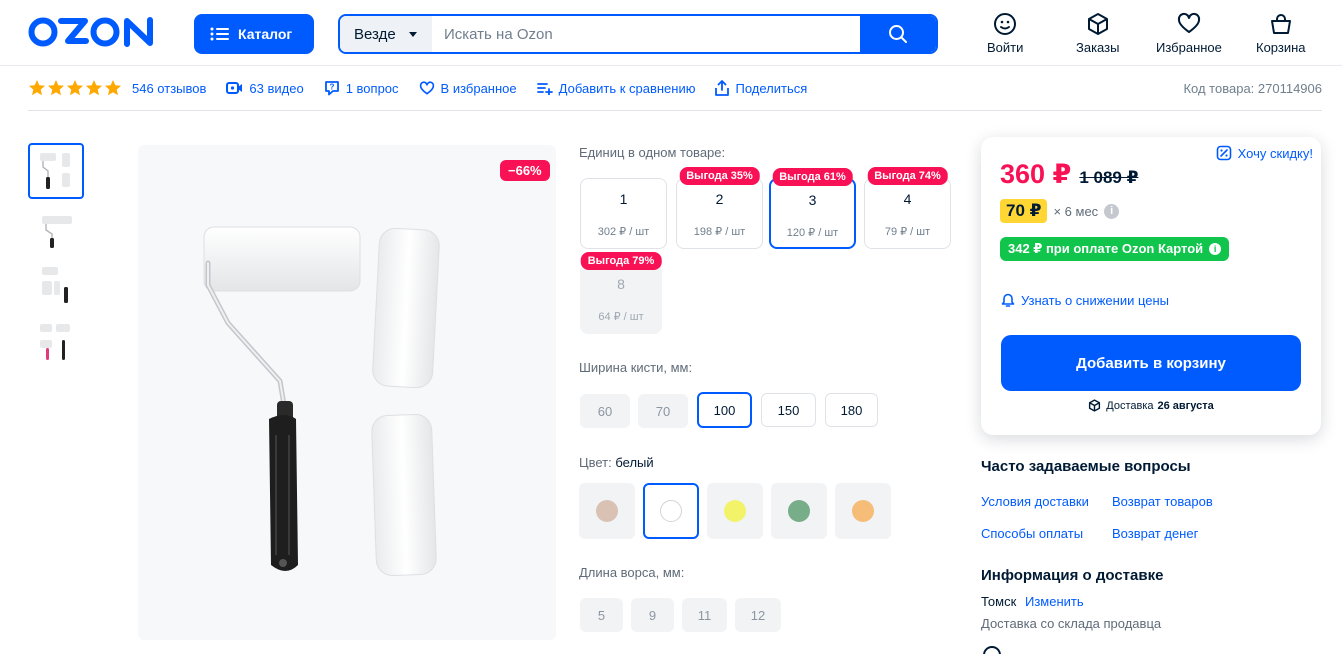 Image resolution: width=1342 pixels, height=654 pixels. I want to click on search-bar: Везде, so click(638, 34).